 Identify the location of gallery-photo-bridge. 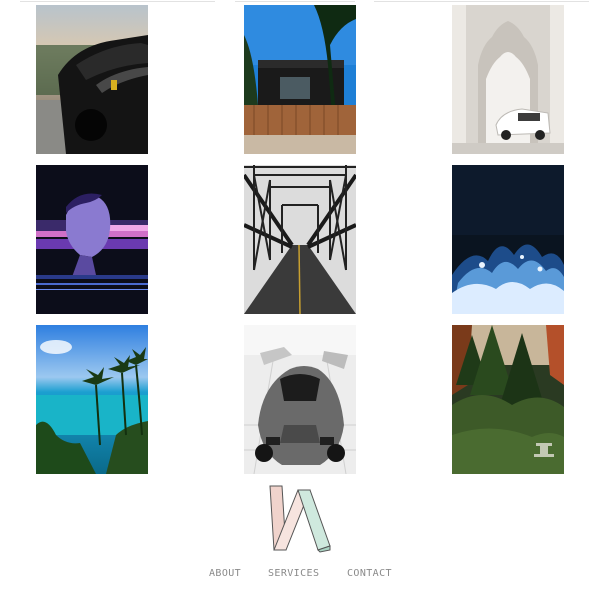
(300, 239).